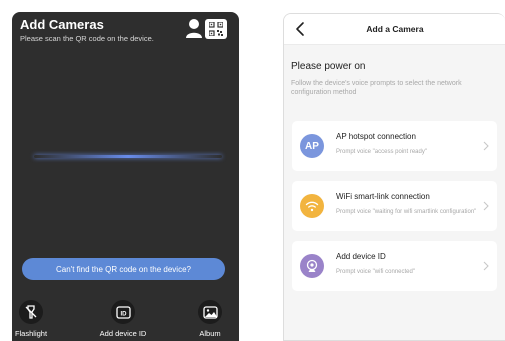 The width and height of the screenshot is (505, 341). I want to click on qr-code-icon, so click(216, 29).